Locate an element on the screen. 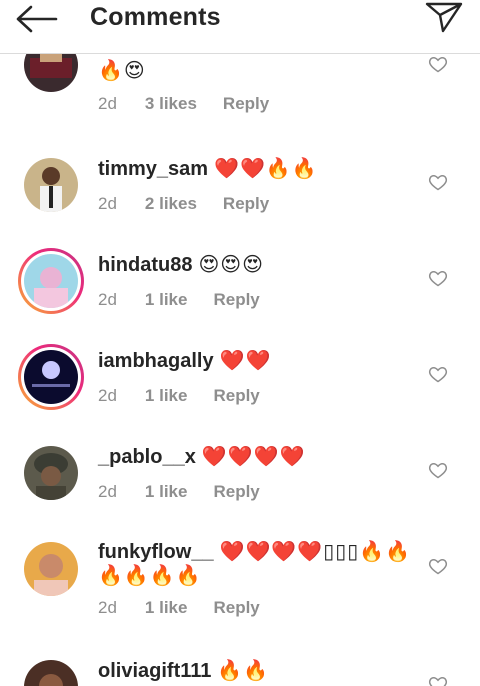 The image size is (480, 686). comment-username: oliviagift111 is located at coordinates (154, 671).